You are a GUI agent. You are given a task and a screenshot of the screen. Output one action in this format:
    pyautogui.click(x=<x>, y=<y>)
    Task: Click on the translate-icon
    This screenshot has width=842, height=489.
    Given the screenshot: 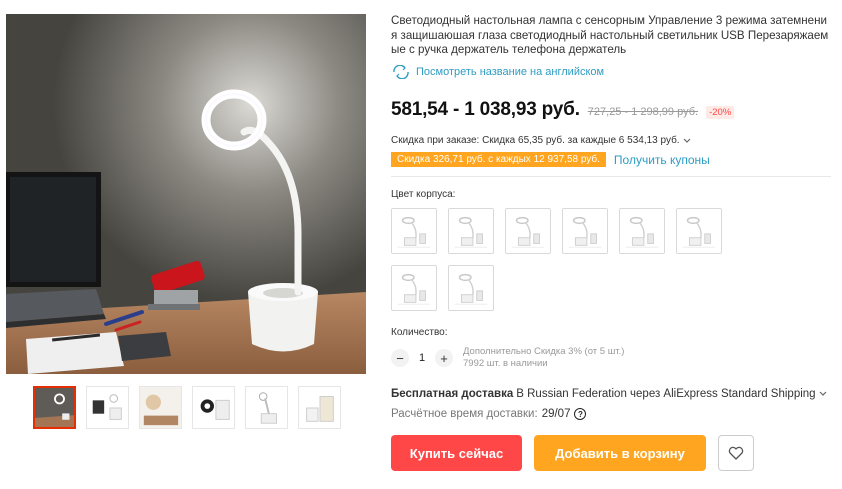 What is the action you would take?
    pyautogui.click(x=401, y=72)
    